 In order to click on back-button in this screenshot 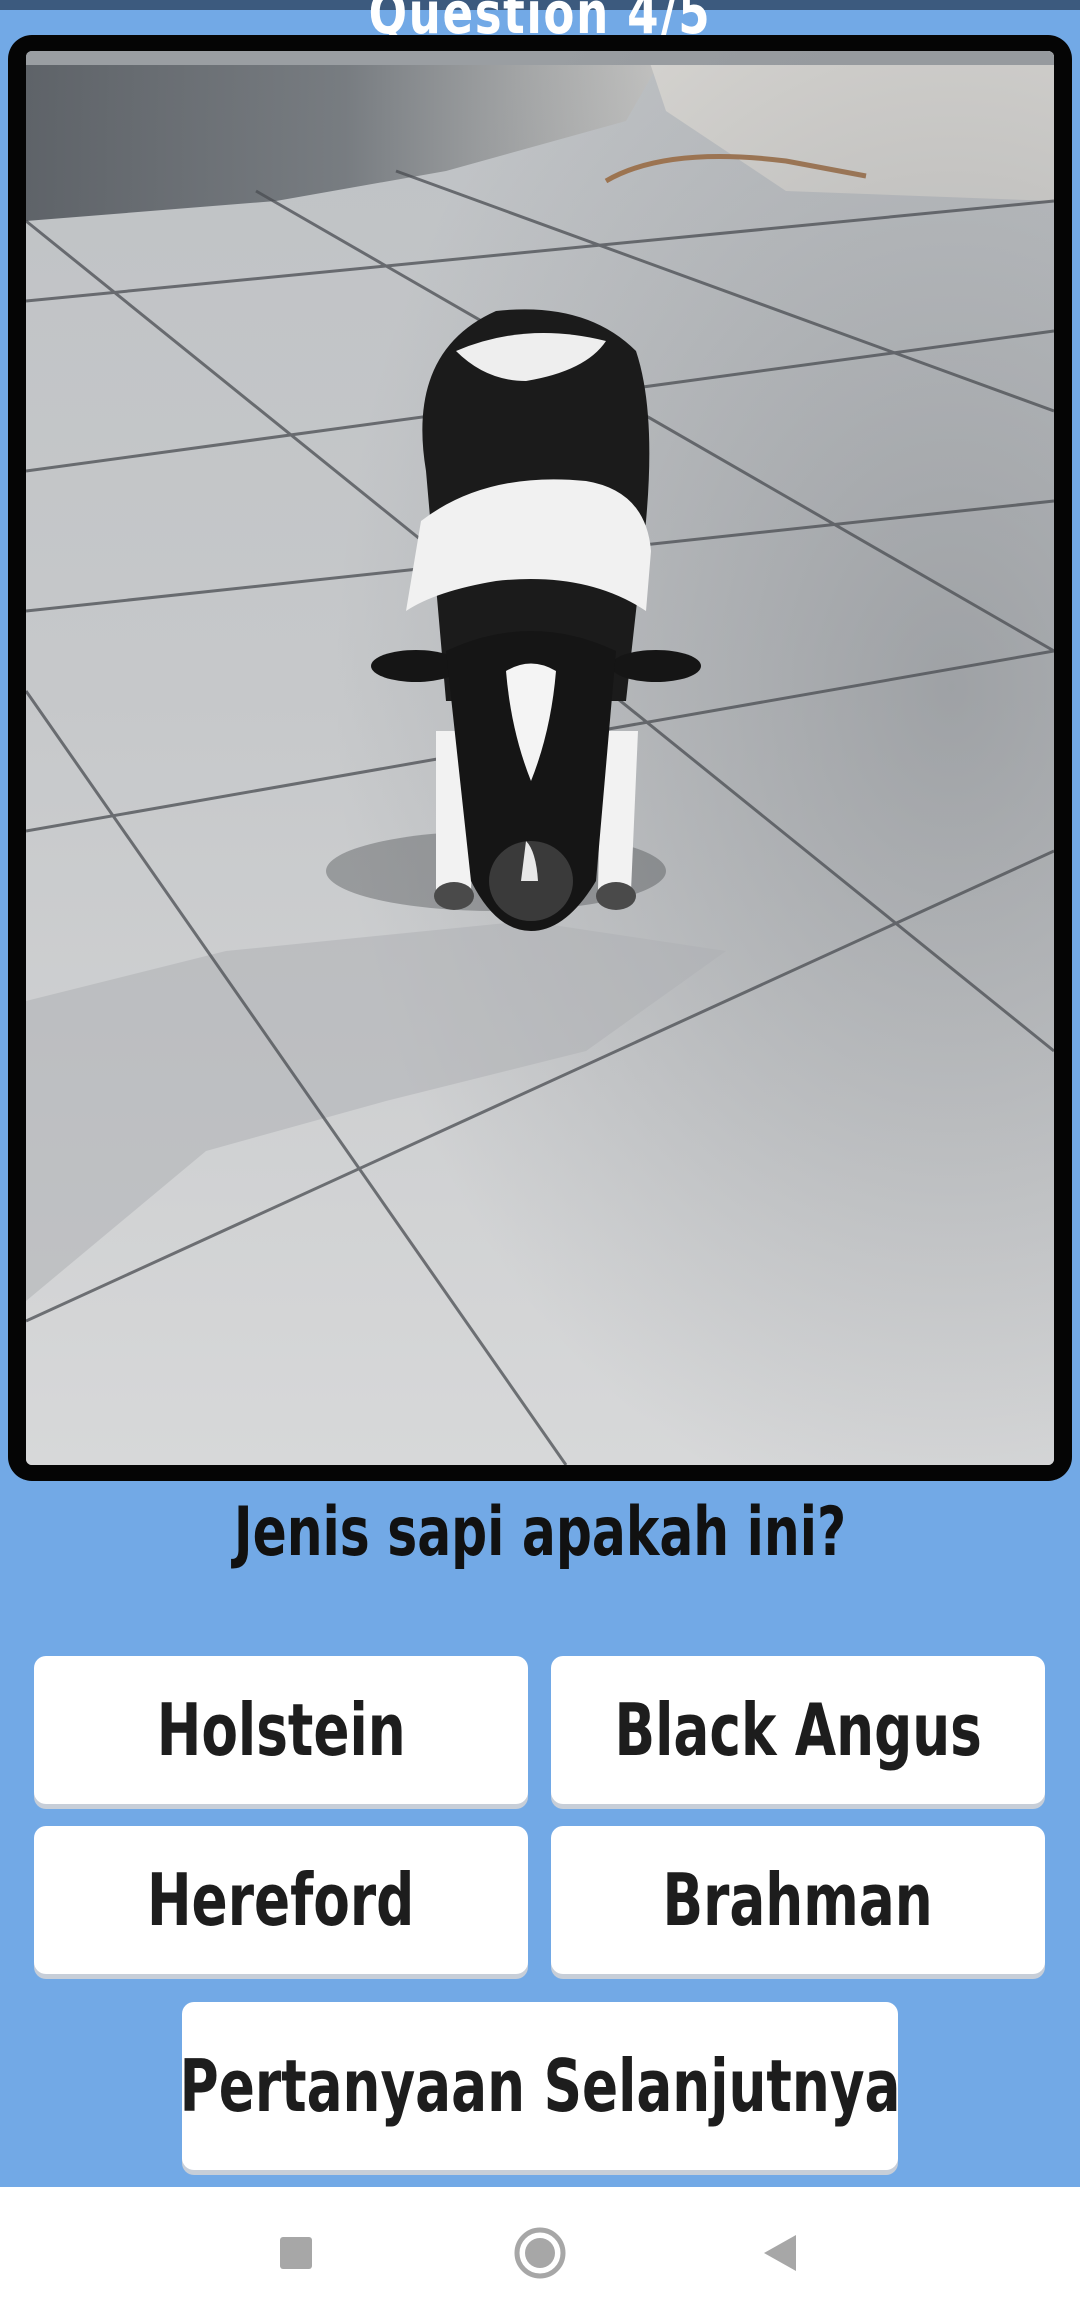, I will do `click(780, 2252)`.